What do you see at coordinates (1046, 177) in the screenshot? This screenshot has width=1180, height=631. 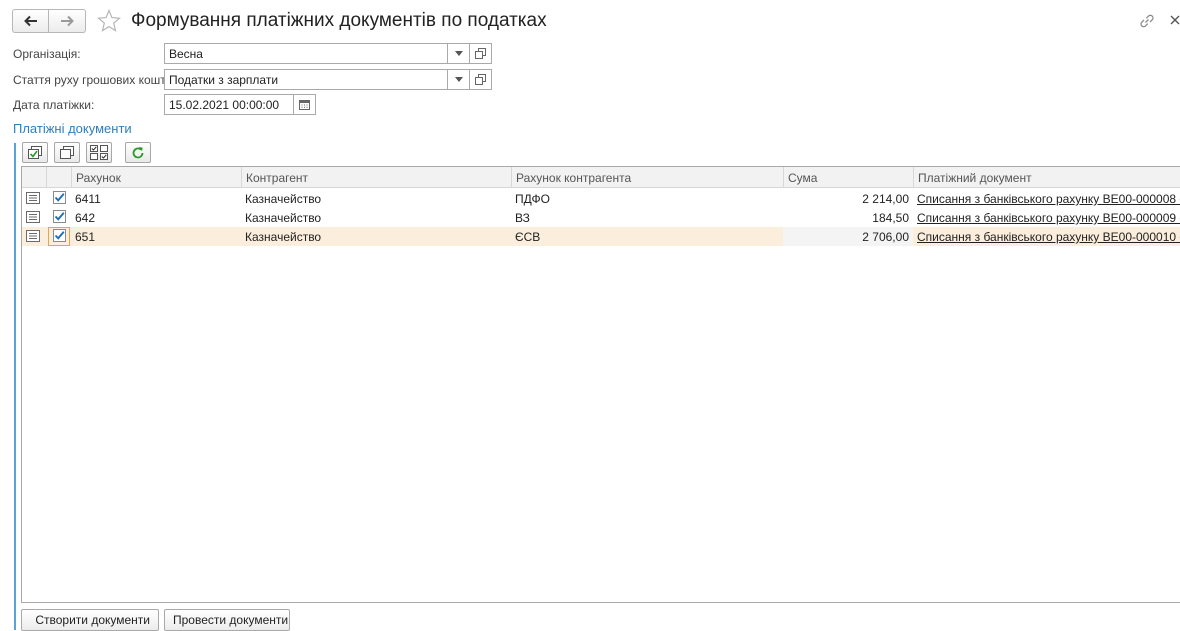 I see `header-payment-document: Платіжний документ` at bounding box center [1046, 177].